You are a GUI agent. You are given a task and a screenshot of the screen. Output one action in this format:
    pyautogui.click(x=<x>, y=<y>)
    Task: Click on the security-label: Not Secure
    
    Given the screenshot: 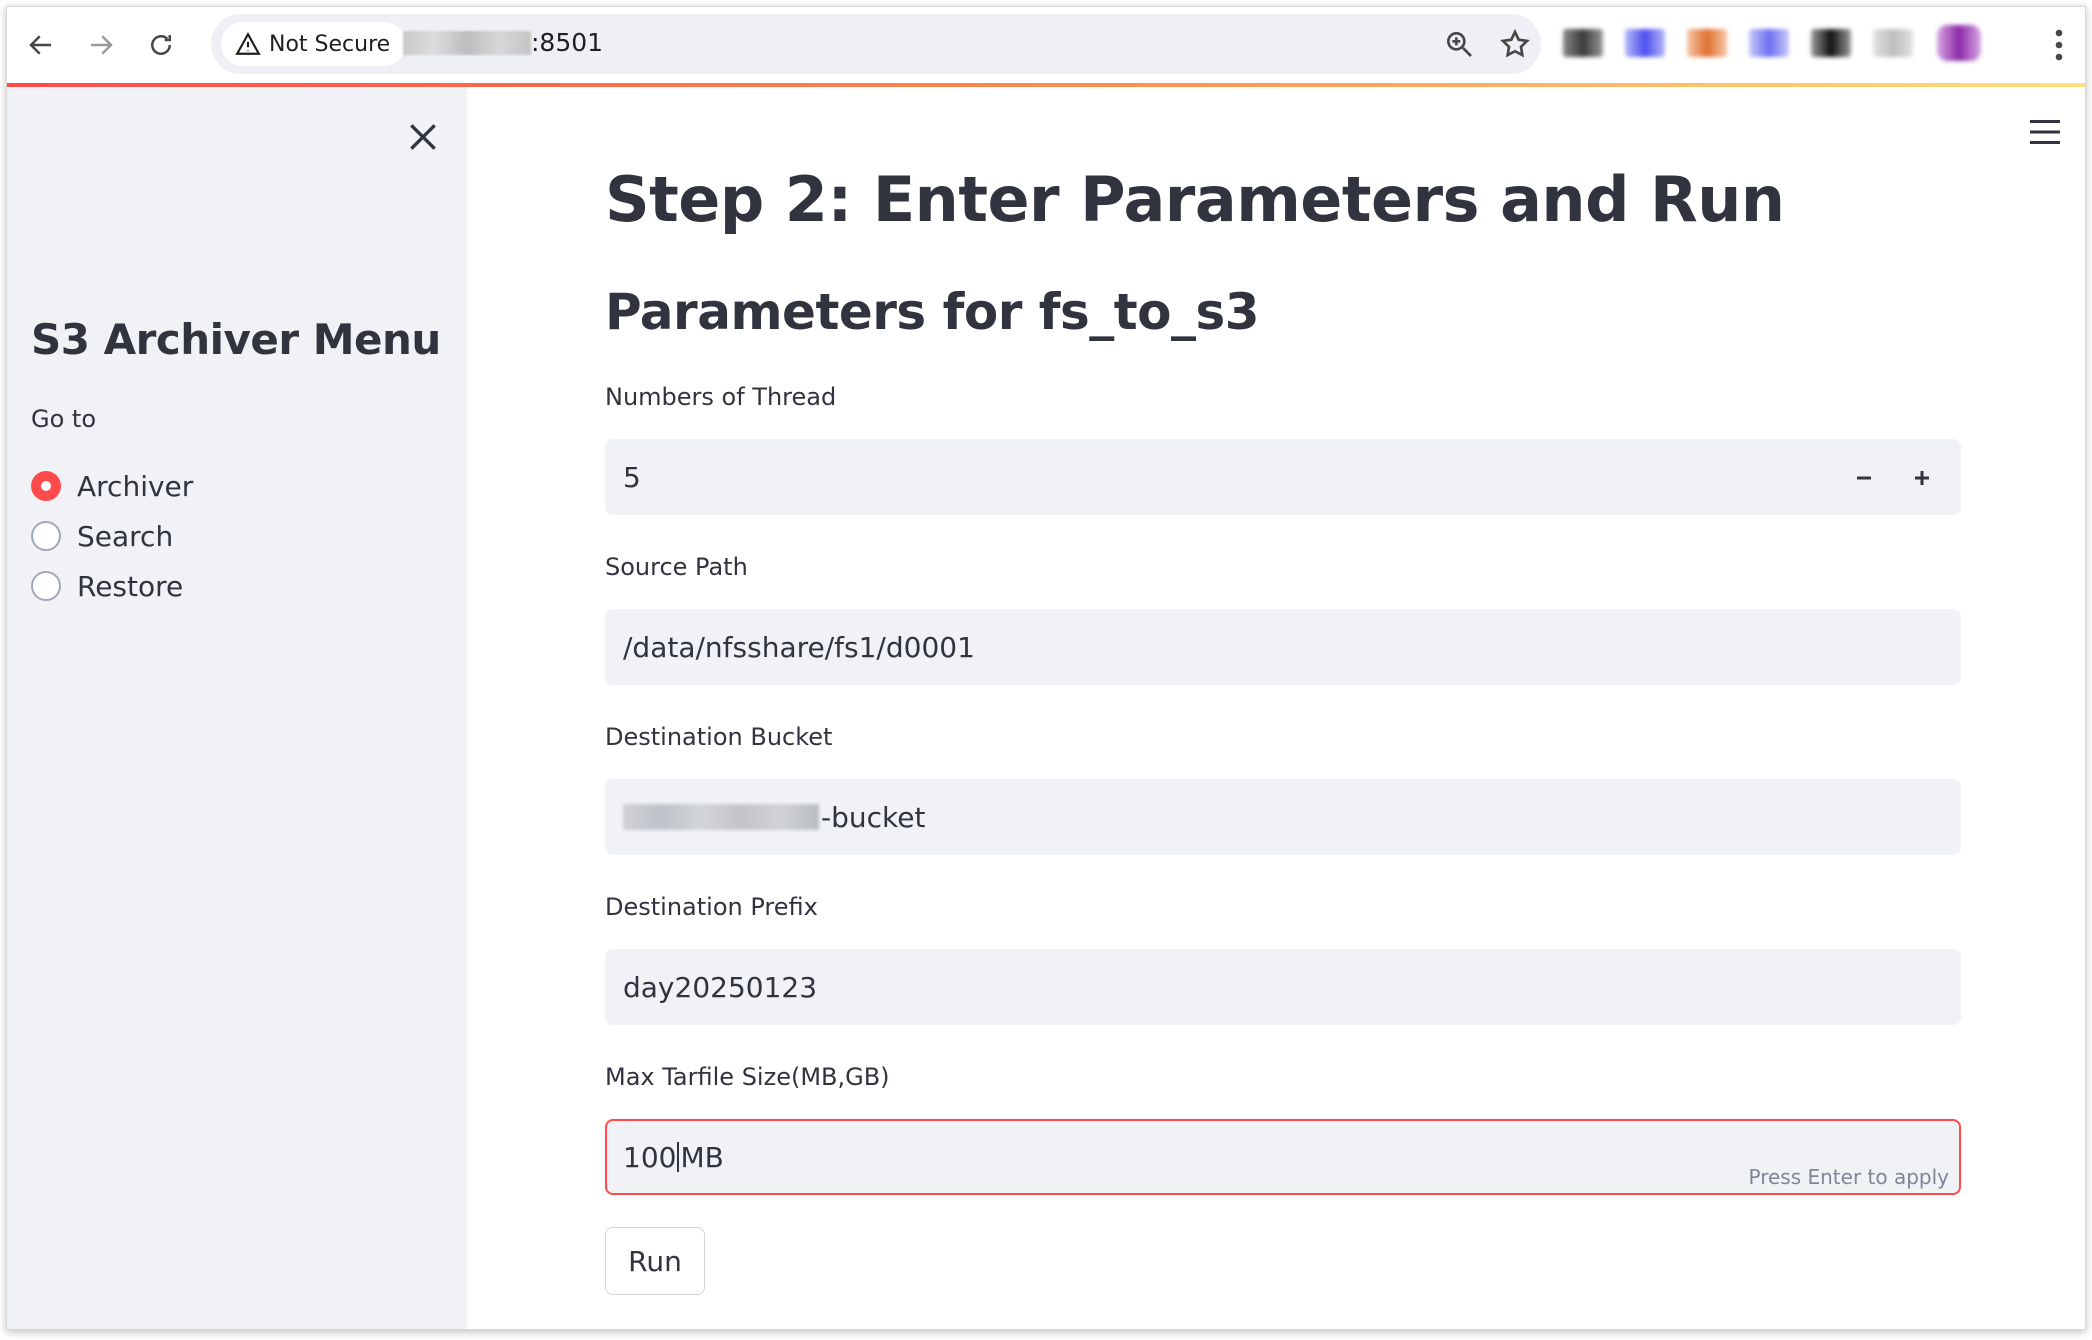 What is the action you would take?
    pyautogui.click(x=330, y=44)
    